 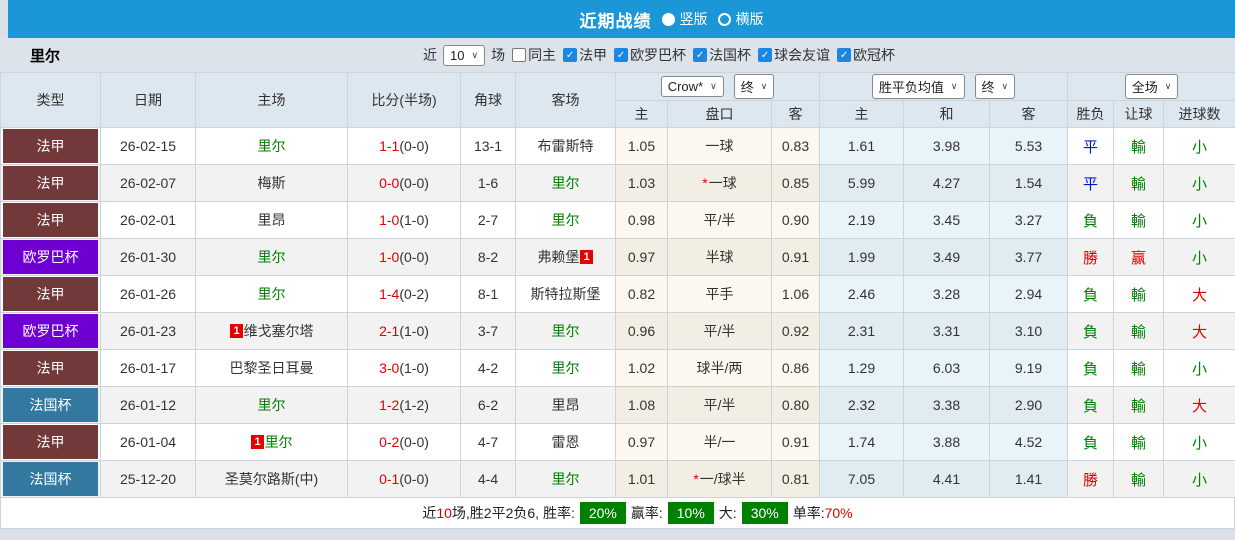 What do you see at coordinates (50, 405) in the screenshot?
I see `league-cell: 法国杯` at bounding box center [50, 405].